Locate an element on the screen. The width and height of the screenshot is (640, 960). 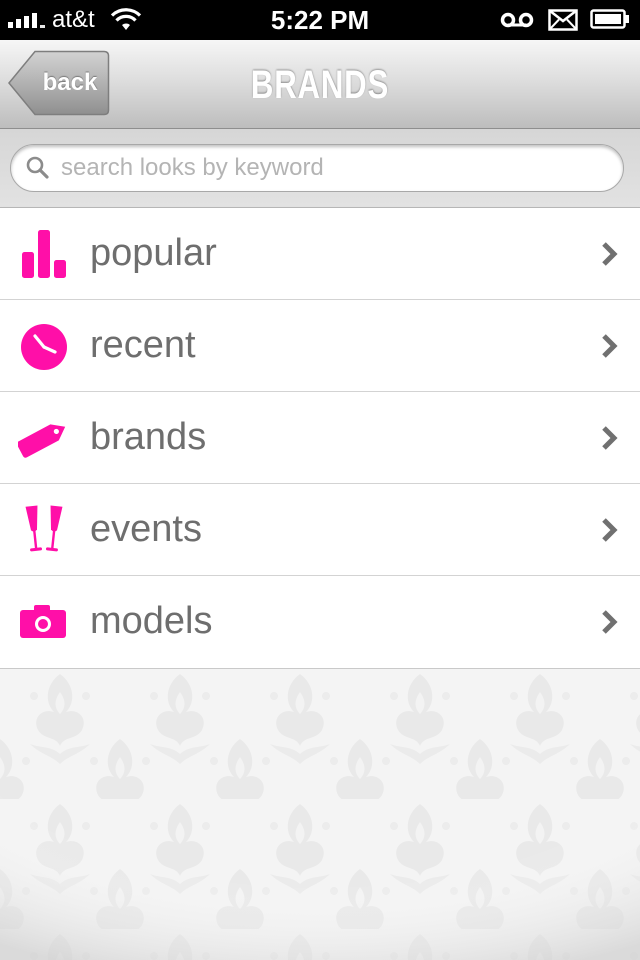
page-title: BRANDS is located at coordinates (320, 85).